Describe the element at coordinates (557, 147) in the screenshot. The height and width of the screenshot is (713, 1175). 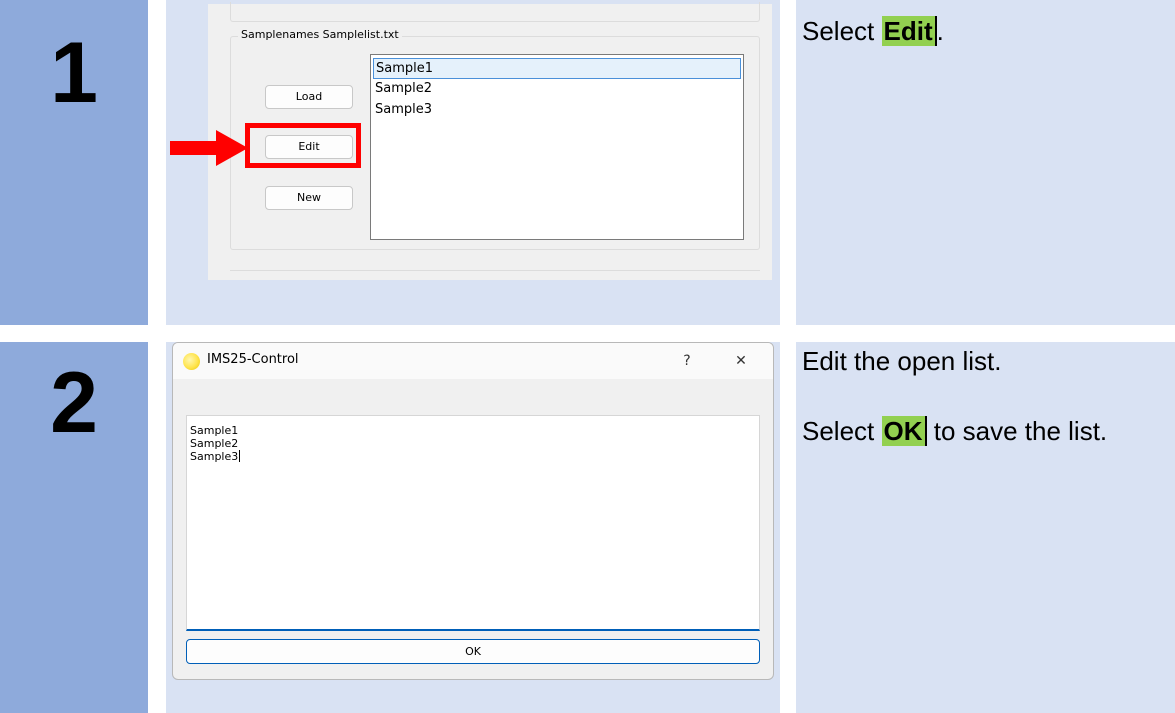
I see `sample-listbox: Sample1 Sample2 Sample3` at that location.